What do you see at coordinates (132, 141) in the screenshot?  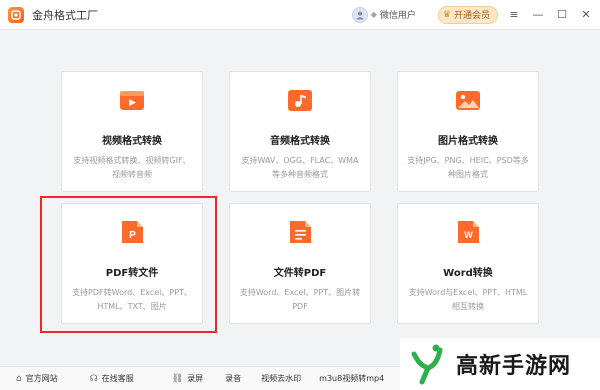 I see `card-title: 视频格式转换` at bounding box center [132, 141].